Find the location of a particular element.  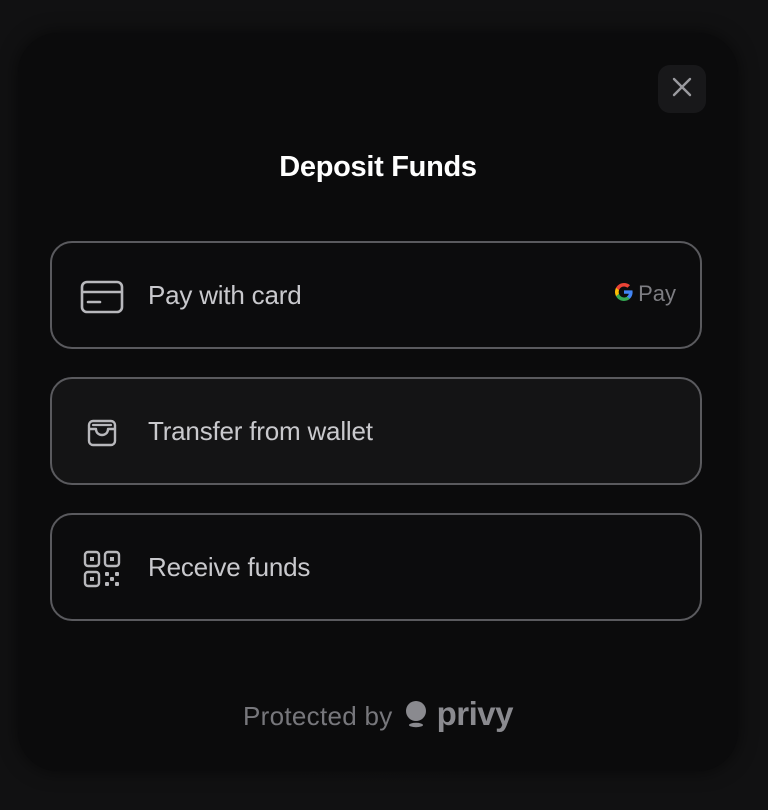

pay-with-card-option: Pay with card Pay is located at coordinates (376, 295).